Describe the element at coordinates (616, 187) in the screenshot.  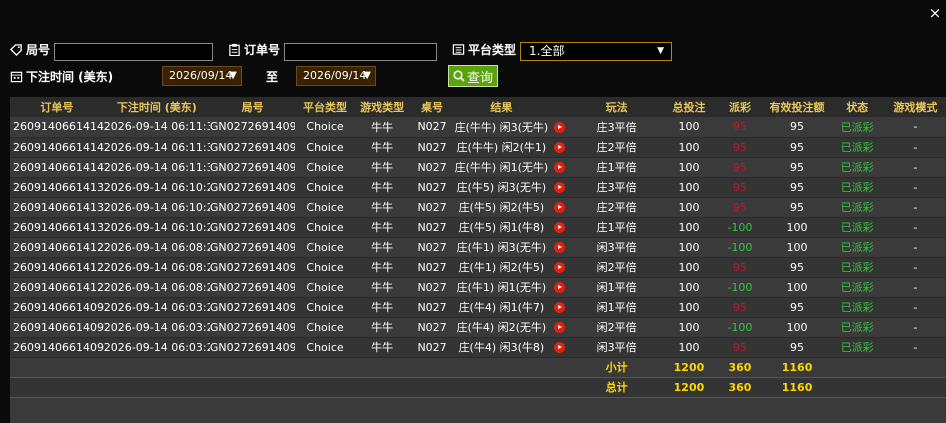
I see `play-type-cell: 庄3平倍` at that location.